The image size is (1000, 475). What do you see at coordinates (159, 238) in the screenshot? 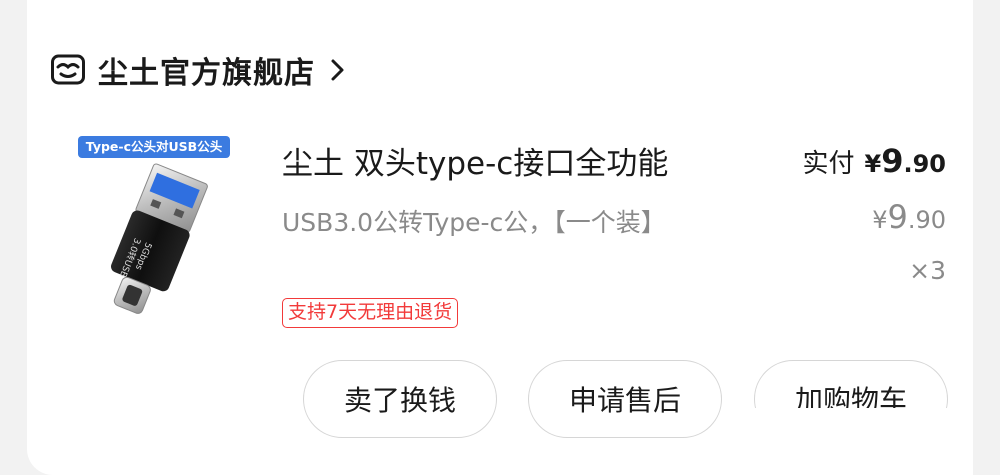
I see `usb-adapter-image: 3.0转USB 5Gbps` at bounding box center [159, 238].